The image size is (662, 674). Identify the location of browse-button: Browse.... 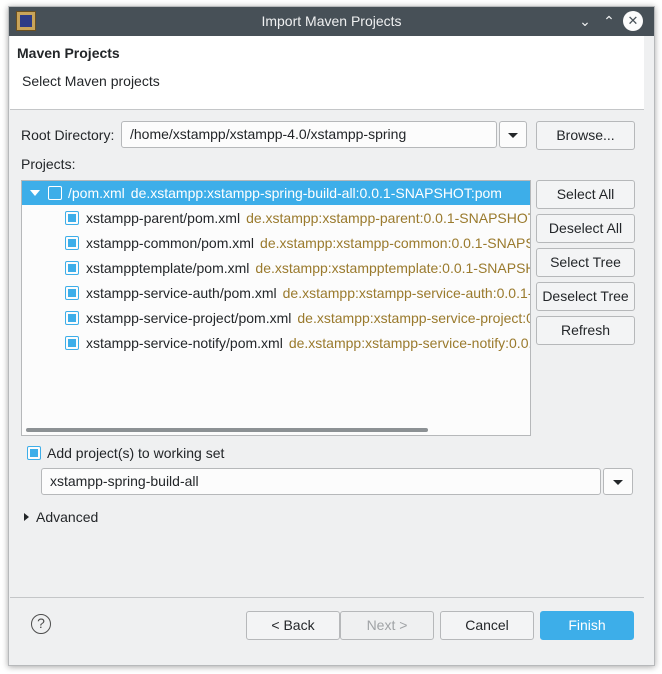
(585, 135).